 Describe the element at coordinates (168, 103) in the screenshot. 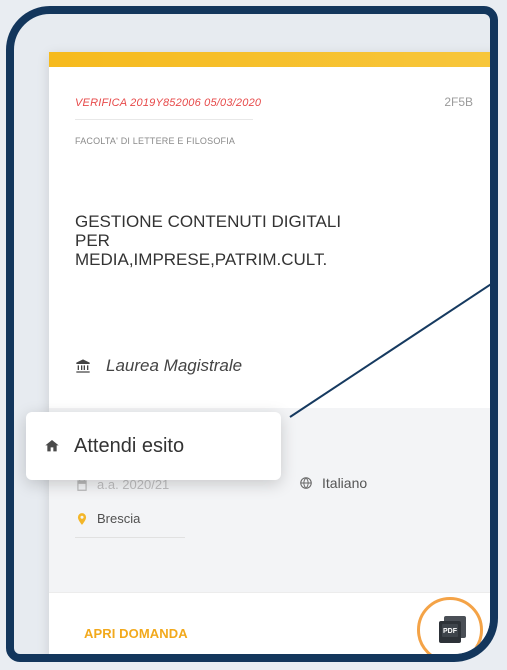

I see `verification-label: VERIFICA 2019Y852006 05/03/2020` at that location.